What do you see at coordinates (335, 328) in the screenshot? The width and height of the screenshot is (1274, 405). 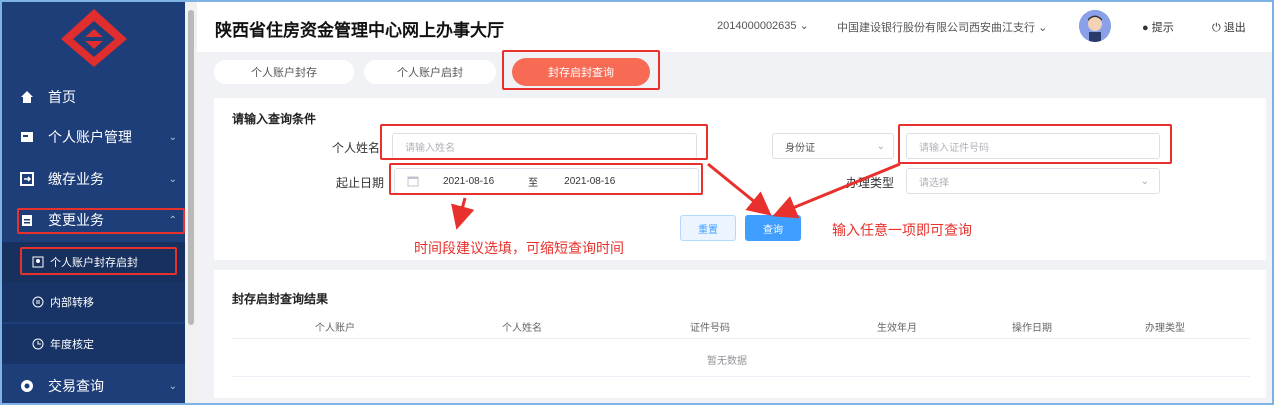 I see `table-header: 个人账户` at bounding box center [335, 328].